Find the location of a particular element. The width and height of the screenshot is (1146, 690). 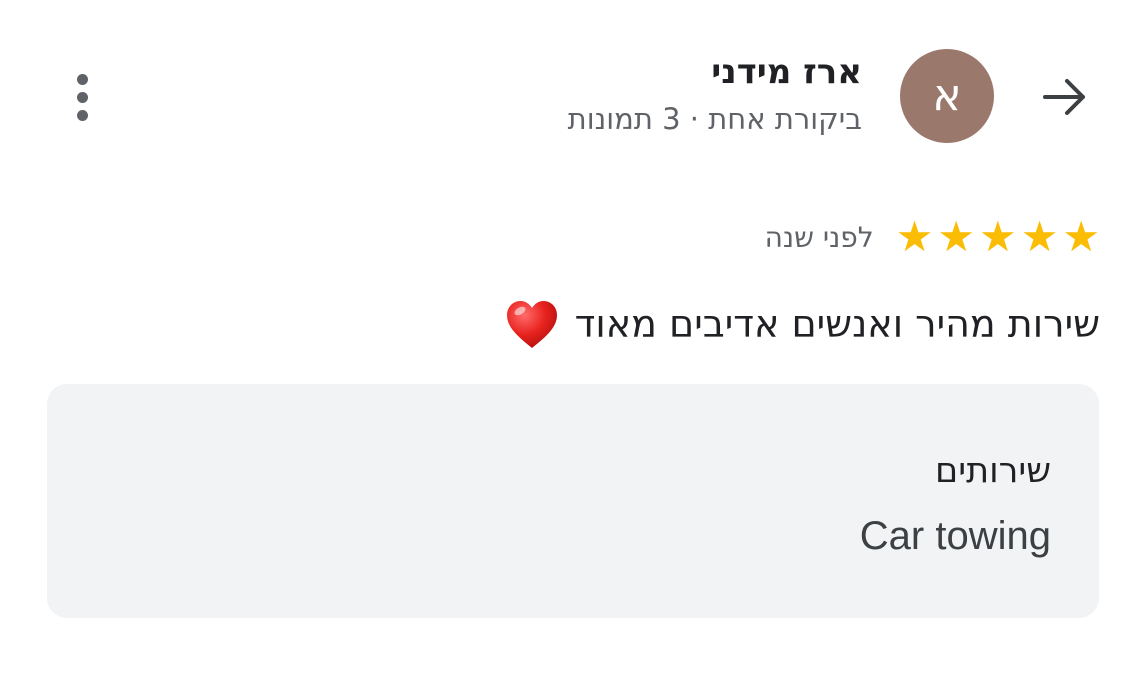

avatar: א is located at coordinates (947, 96).